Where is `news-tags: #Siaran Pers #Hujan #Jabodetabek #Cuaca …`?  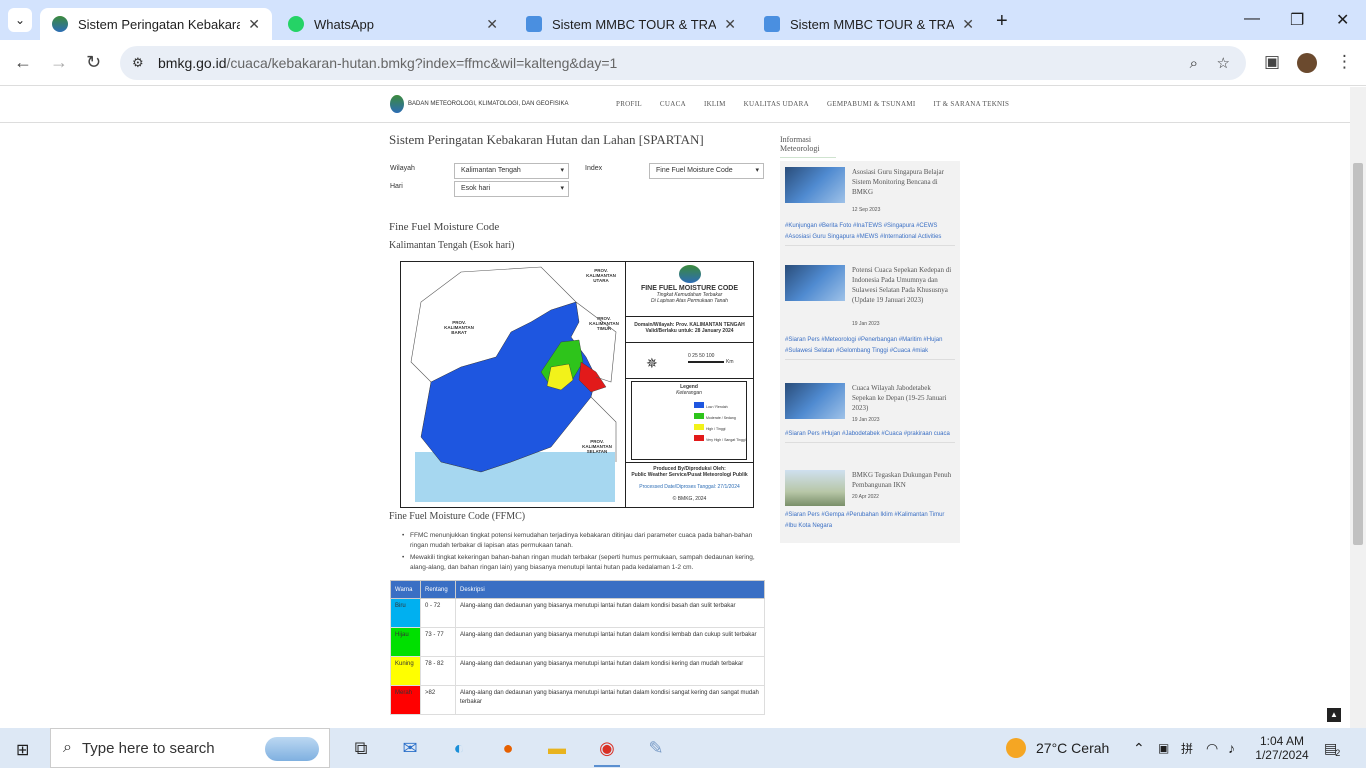 news-tags: #Siaran Pers #Hujan #Jabodetabek #Cuaca … is located at coordinates (870, 436).